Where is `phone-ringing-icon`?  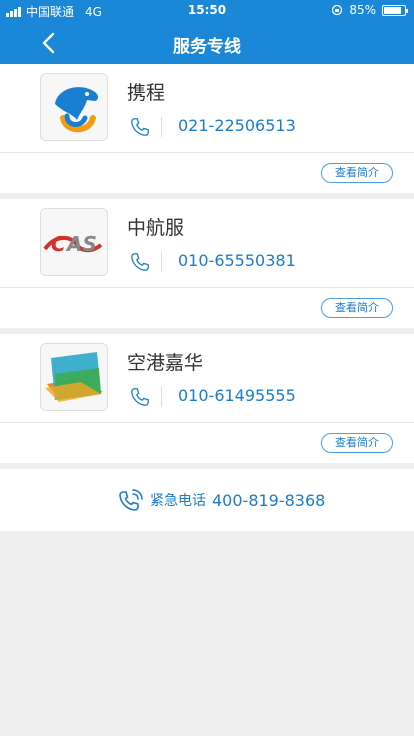
phone-ringing-icon is located at coordinates (131, 500).